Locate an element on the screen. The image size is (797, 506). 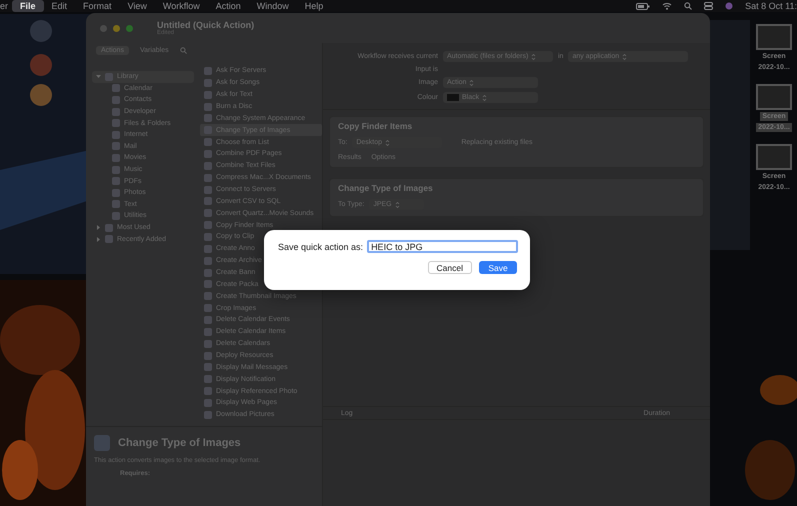
minimize-button is located at coordinates (116, 28).